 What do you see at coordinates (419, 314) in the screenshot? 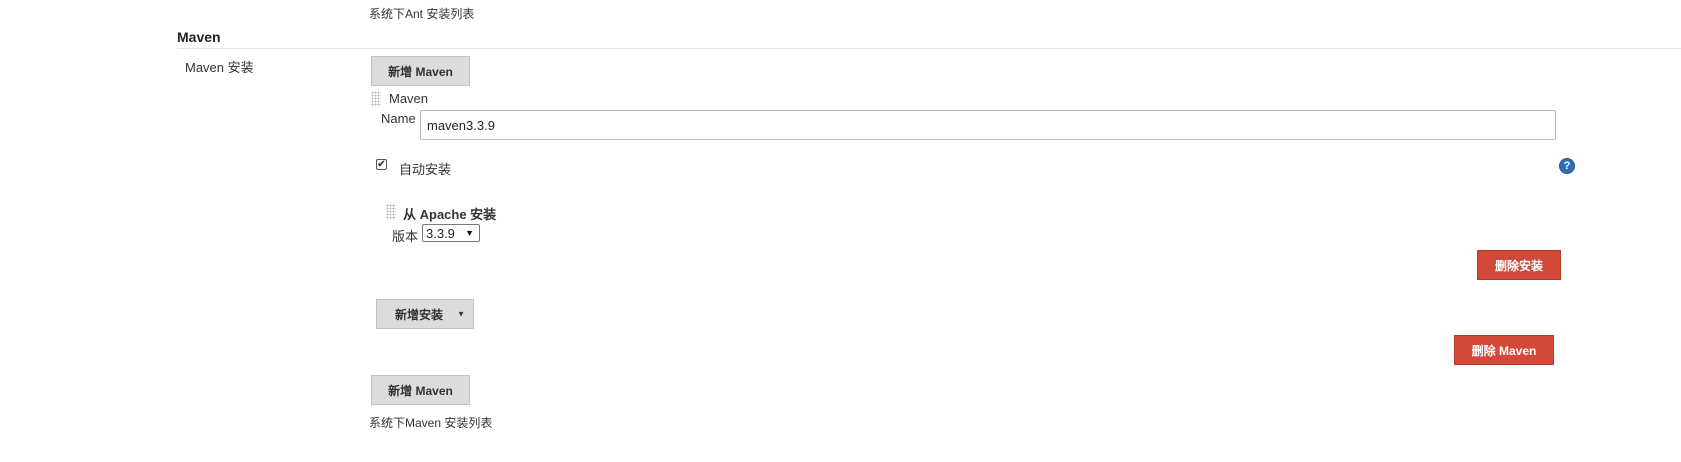
I see `add-installer-label: 新增安装` at bounding box center [419, 314].